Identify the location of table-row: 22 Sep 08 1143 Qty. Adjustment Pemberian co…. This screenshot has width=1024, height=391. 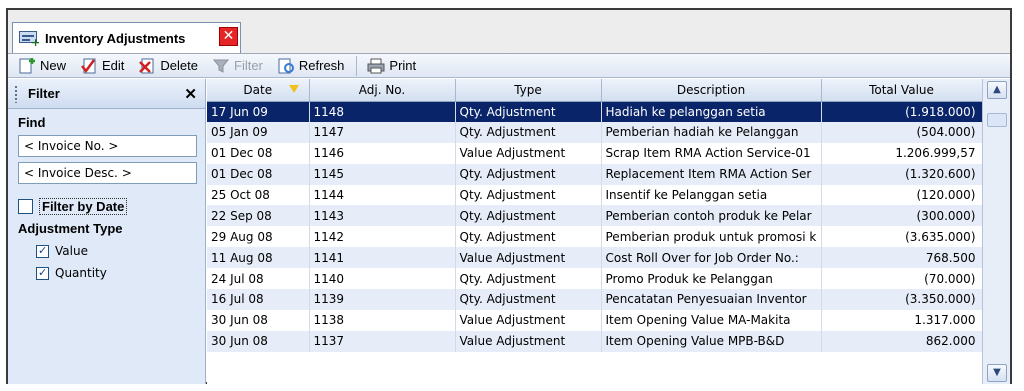
(595, 216).